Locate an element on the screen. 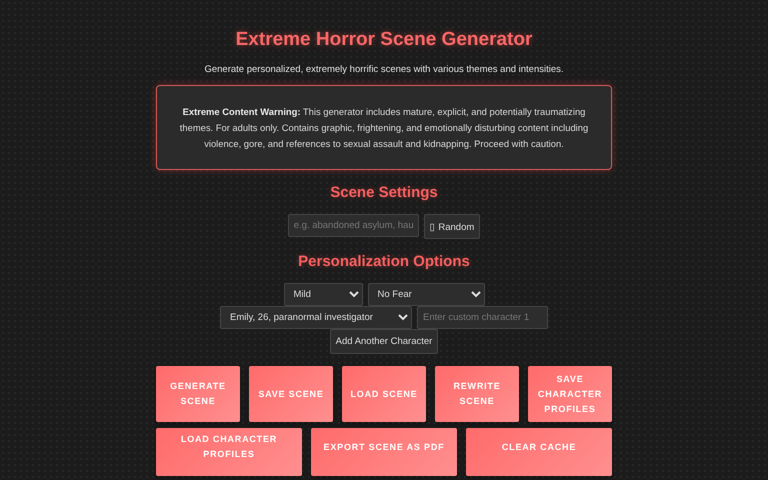 The image size is (768, 480). page-title: Extreme Horror Scene Generator is located at coordinates (384, 40).